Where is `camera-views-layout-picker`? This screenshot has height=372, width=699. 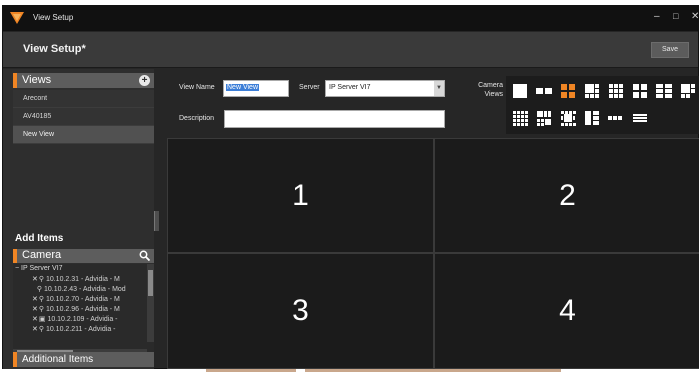
camera-views-layout-picker is located at coordinates (602, 105).